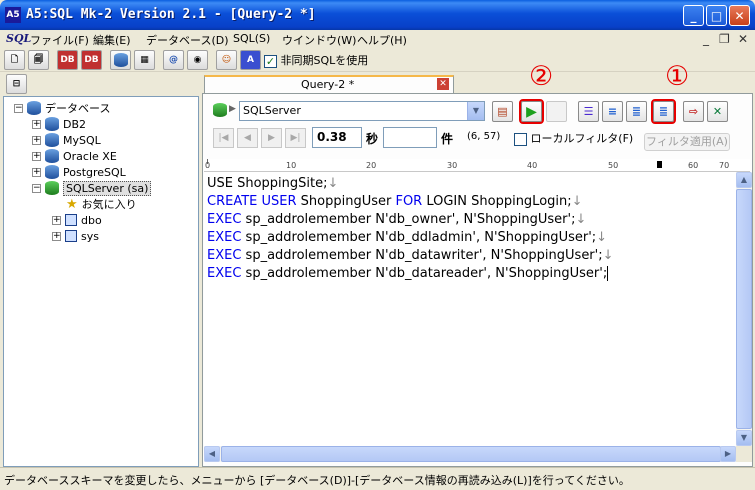 This screenshot has height=490, width=755. Describe the element at coordinates (171, 14) in the screenshot. I see `window-title: A5:SQL Mk-2 Version 2.1 - [Query-2 *]` at that location.